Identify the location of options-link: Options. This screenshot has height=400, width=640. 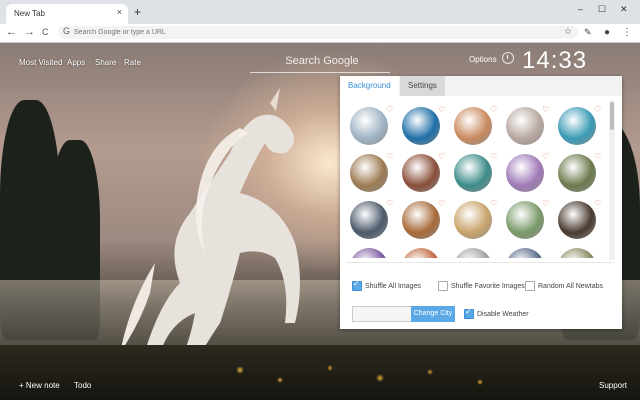
(483, 59).